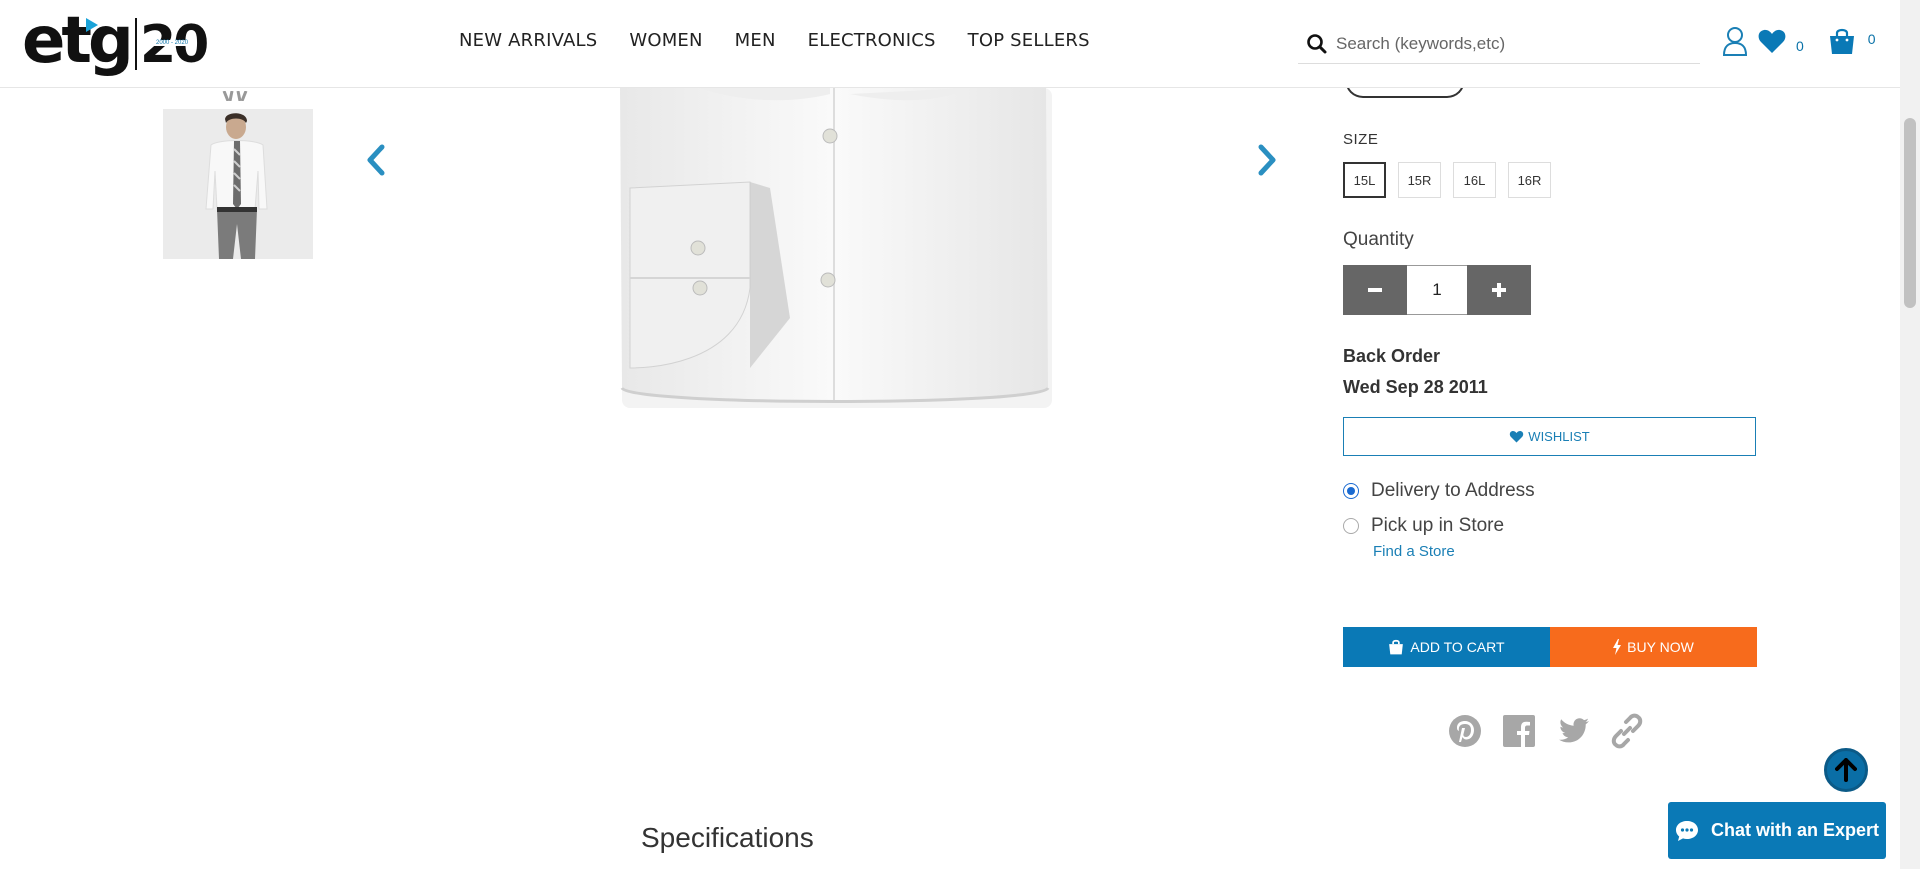 This screenshot has width=1920, height=869. Describe the element at coordinates (1910, 213) in the screenshot. I see `scrollbar-thumb` at that location.